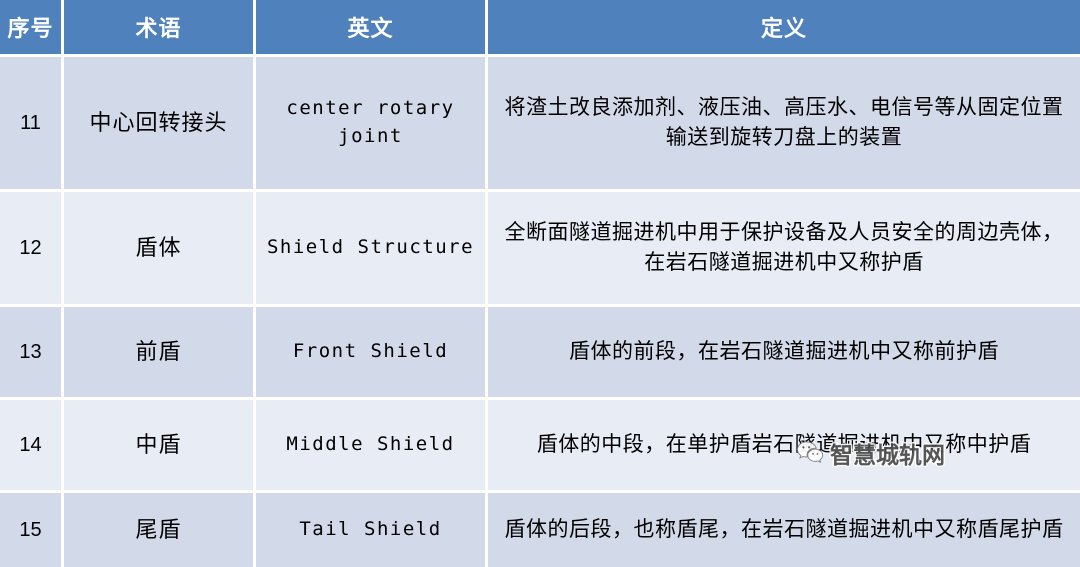 Image resolution: width=1080 pixels, height=567 pixels. I want to click on table-header: 序号 术语 英文 定义, so click(540, 28).